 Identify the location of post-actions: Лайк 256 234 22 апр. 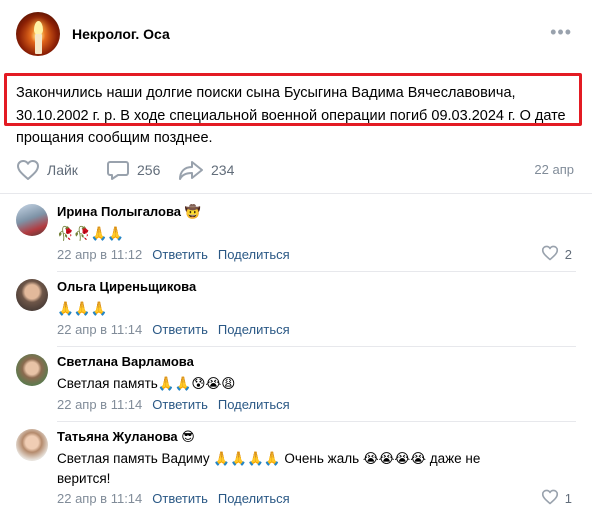
(296, 170).